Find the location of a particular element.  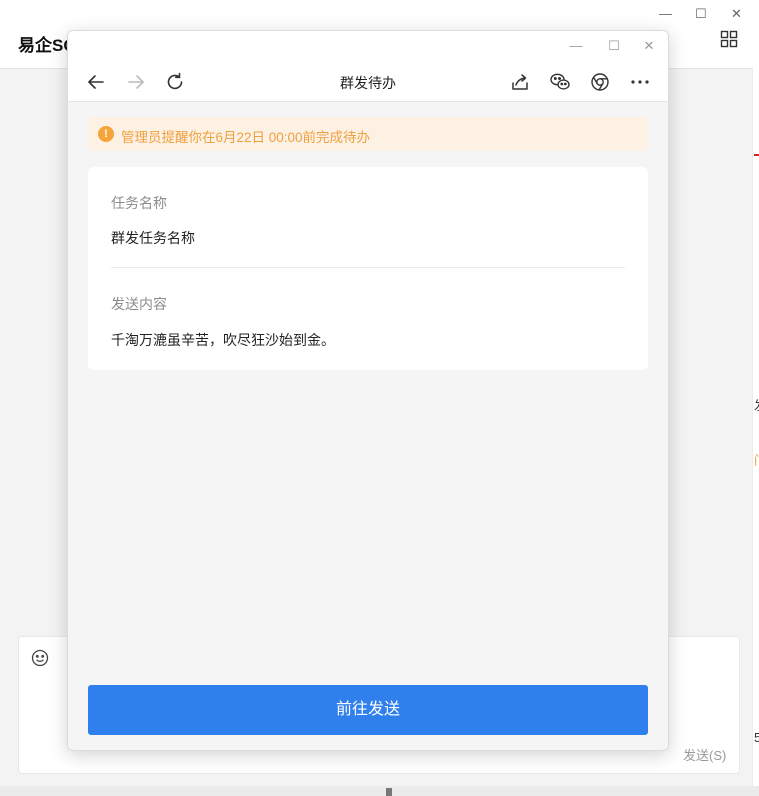

background-edge-fragment: 发 is located at coordinates (756, 404).